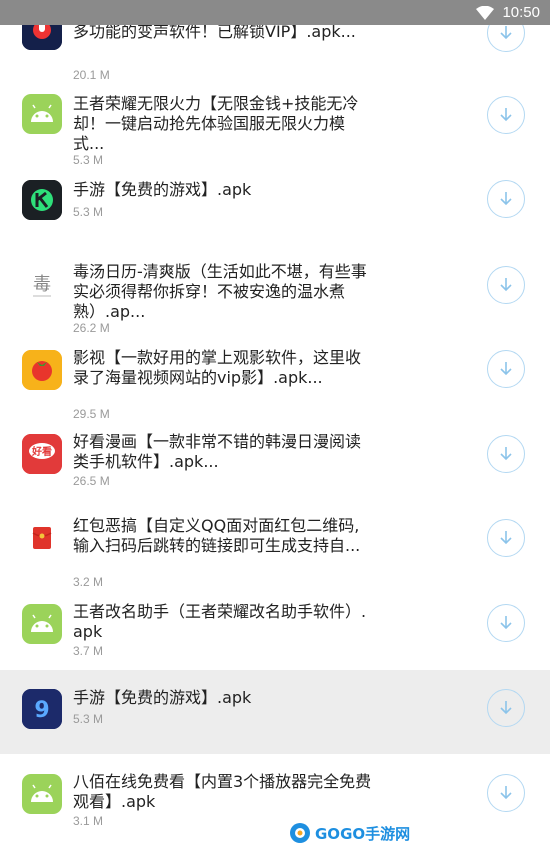 The width and height of the screenshot is (550, 856). I want to click on list-item: 王者改名助手（王者荣耀改名助手软件）.apk 3.7 M, so click(275, 634).